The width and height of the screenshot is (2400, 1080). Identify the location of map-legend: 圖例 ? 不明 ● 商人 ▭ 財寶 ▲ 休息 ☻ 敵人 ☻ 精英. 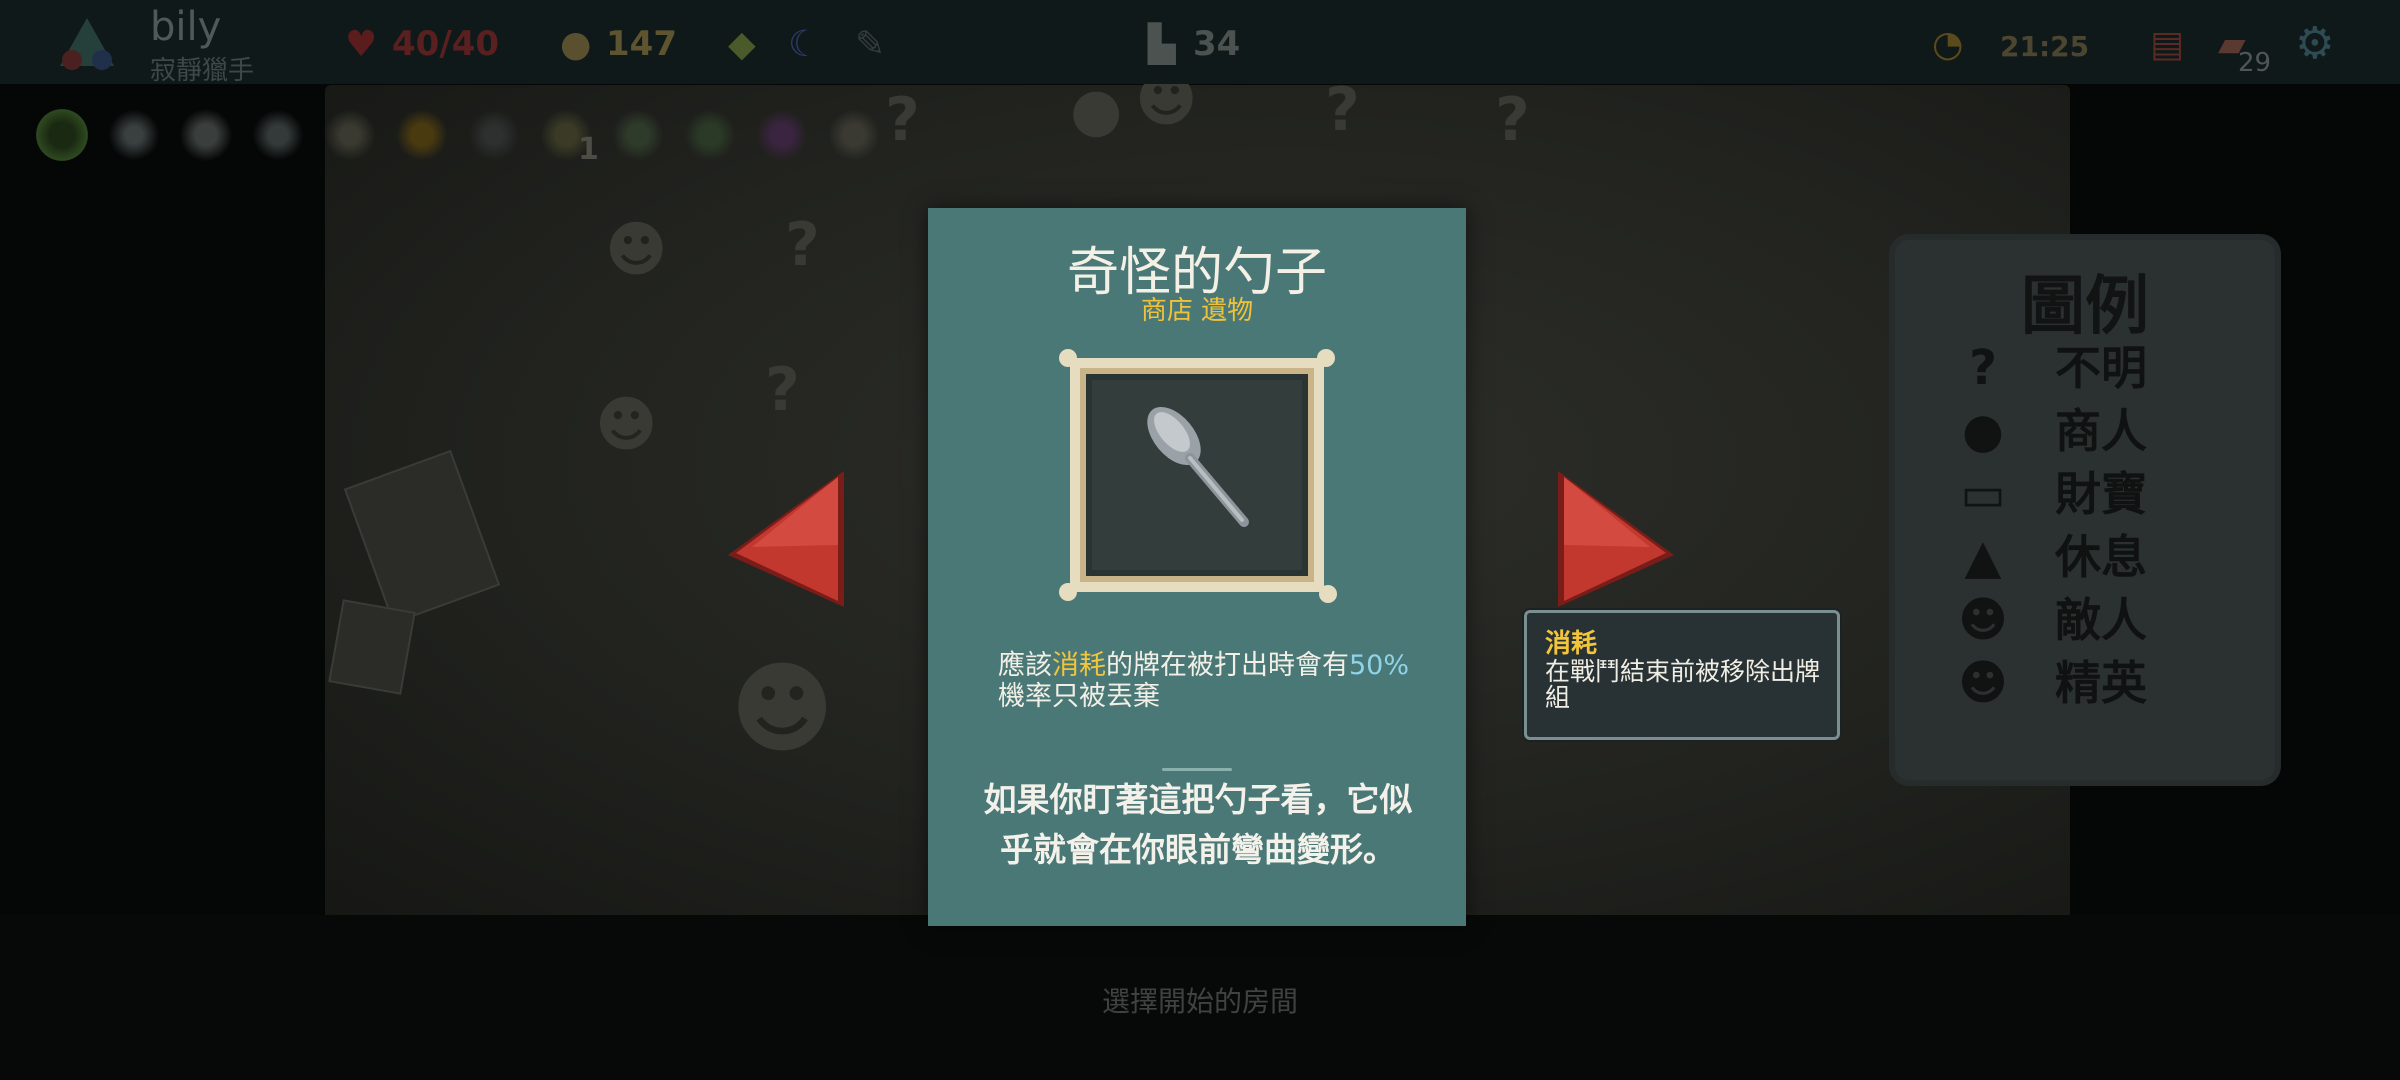
(2085, 510).